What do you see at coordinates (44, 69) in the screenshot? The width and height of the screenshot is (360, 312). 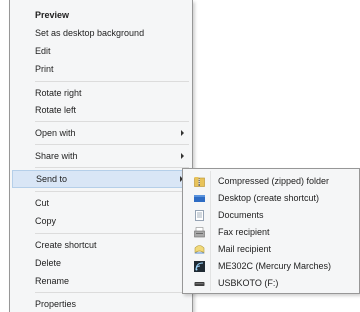 I see `menu-item-label: Print` at bounding box center [44, 69].